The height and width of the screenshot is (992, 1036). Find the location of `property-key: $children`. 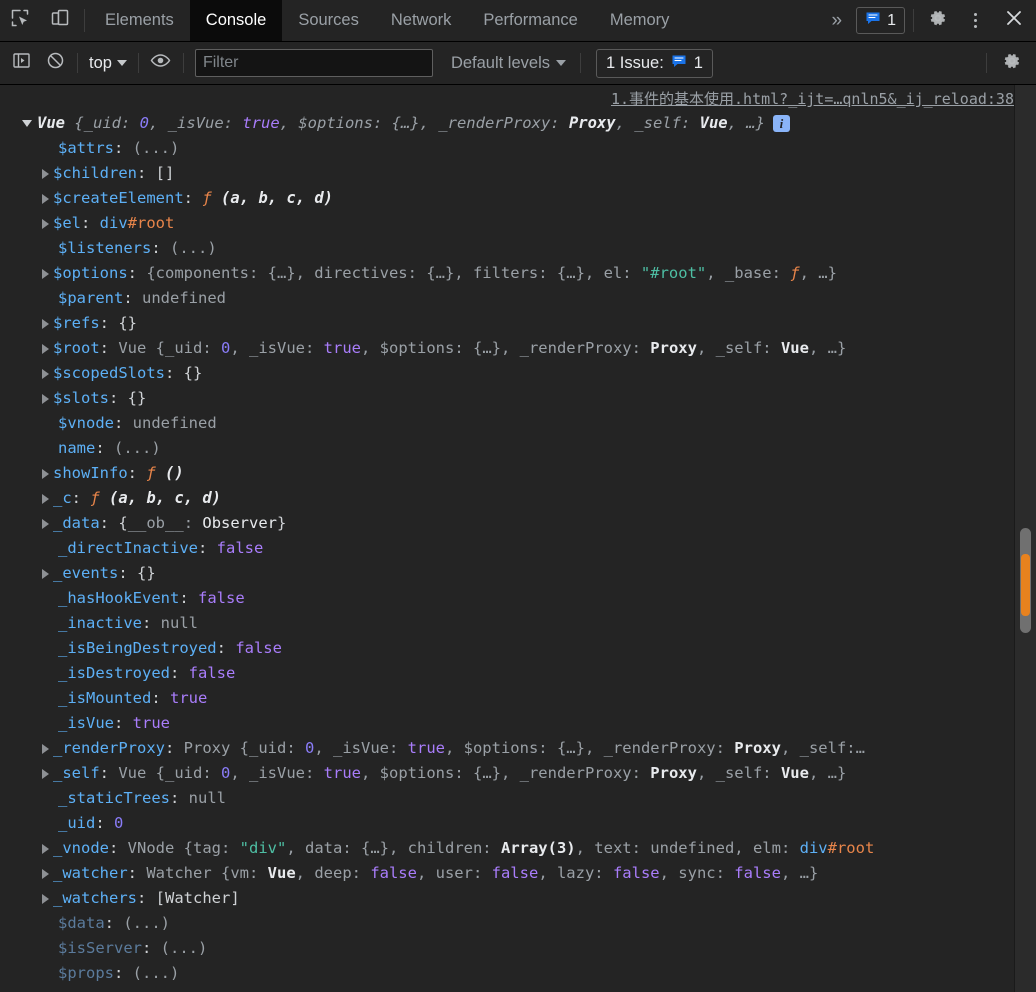

property-key: $children is located at coordinates (95, 173).